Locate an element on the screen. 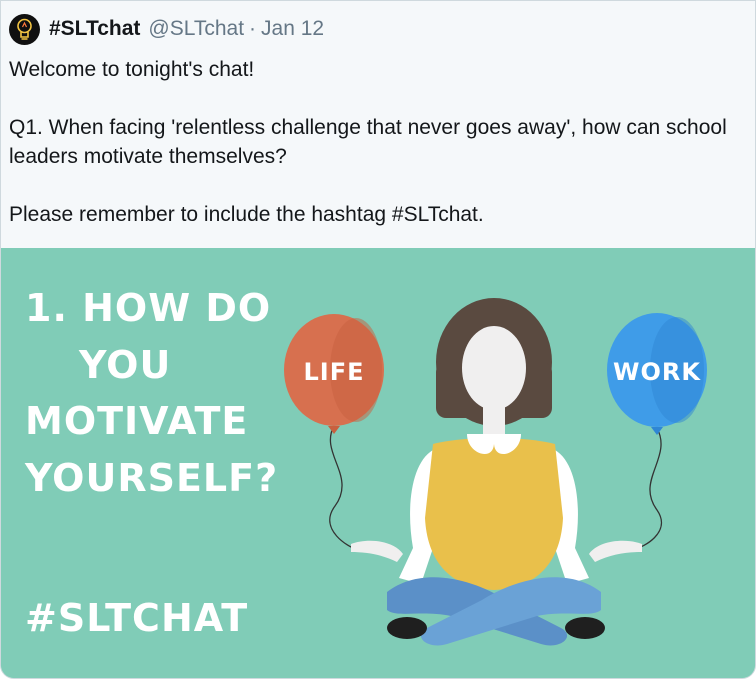  balloon-label-life: LIFE is located at coordinates (333, 372).